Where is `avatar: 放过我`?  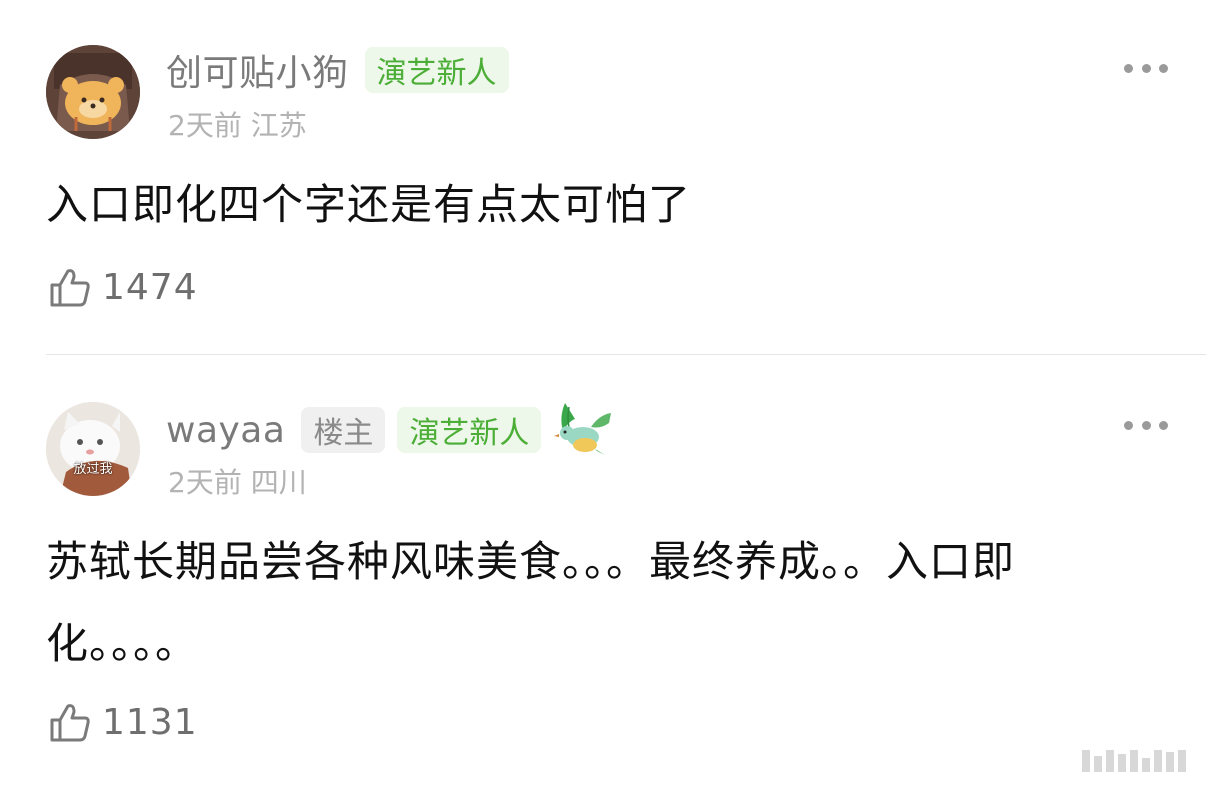 avatar: 放过我 is located at coordinates (93, 449).